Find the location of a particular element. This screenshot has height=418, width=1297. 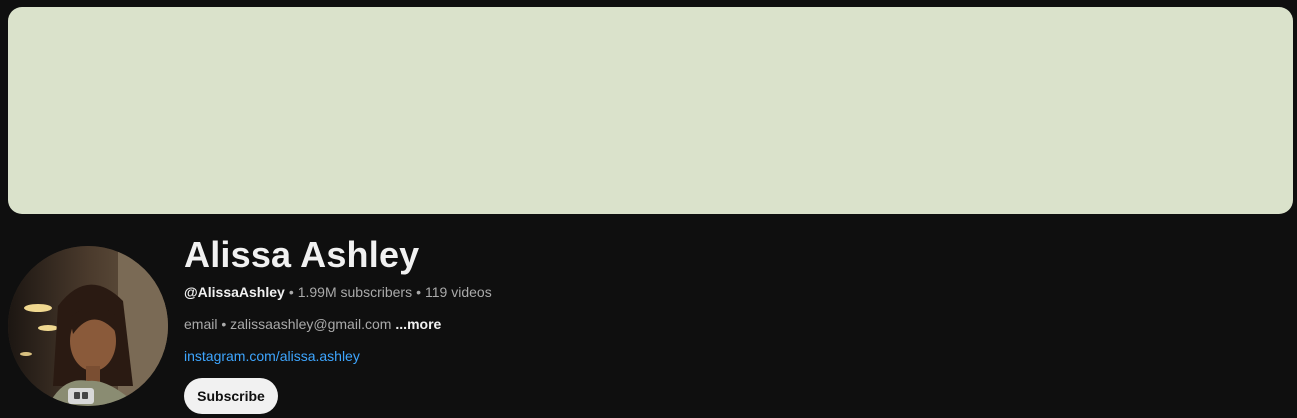

more-link: ...more is located at coordinates (418, 324).